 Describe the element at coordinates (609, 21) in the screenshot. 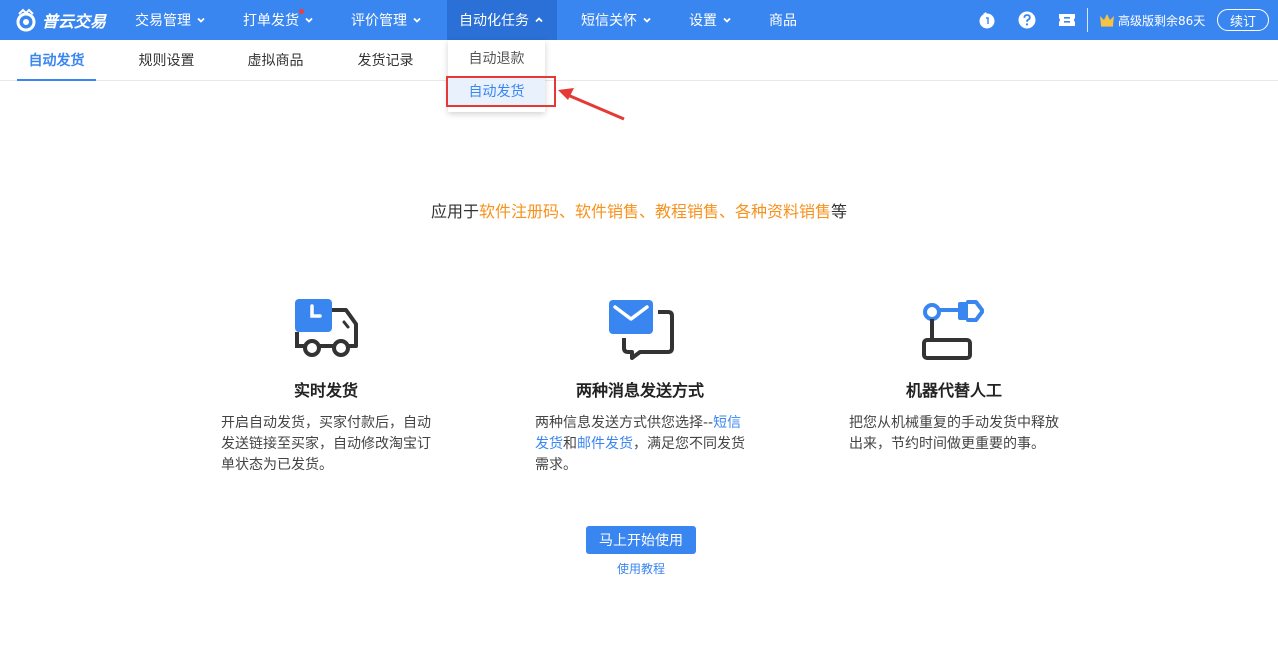

I see `nav-label: 短信关怀` at that location.